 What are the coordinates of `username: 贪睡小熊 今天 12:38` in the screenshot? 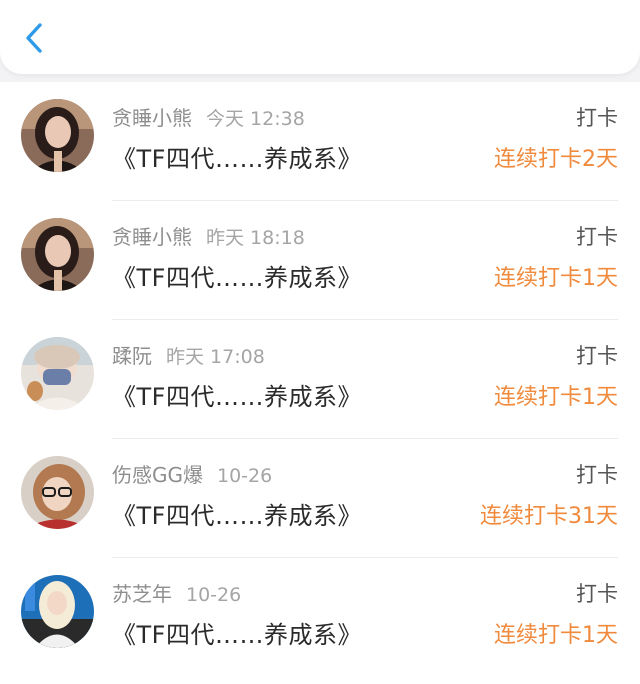 It's located at (208, 116).